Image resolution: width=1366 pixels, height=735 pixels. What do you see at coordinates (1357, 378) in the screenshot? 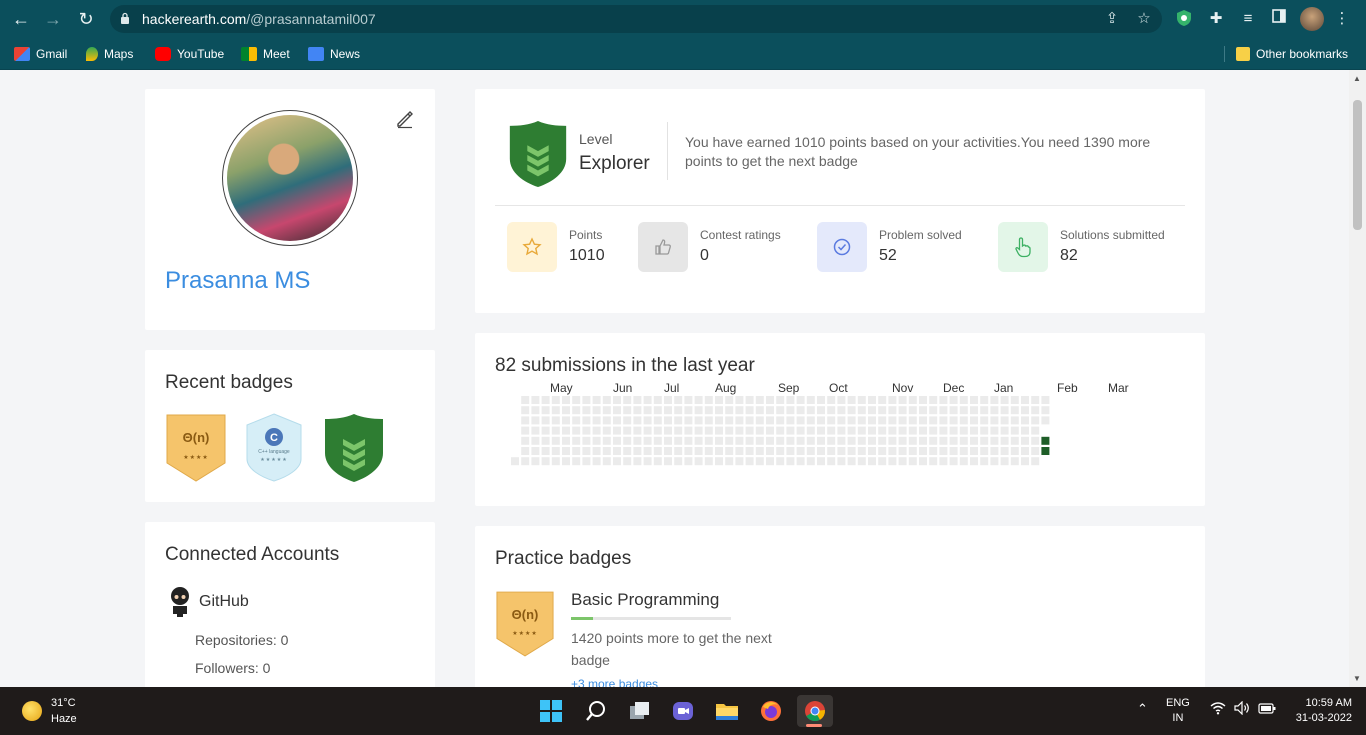
I see `page-scrollbar: ▲ ▼` at bounding box center [1357, 378].